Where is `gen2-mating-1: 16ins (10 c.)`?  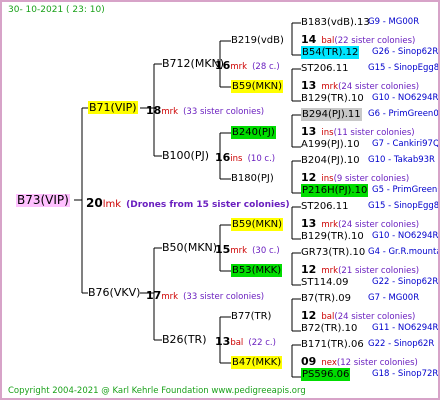
gen2-mating-1: 16ins (10 c.) is located at coordinates (245, 157).